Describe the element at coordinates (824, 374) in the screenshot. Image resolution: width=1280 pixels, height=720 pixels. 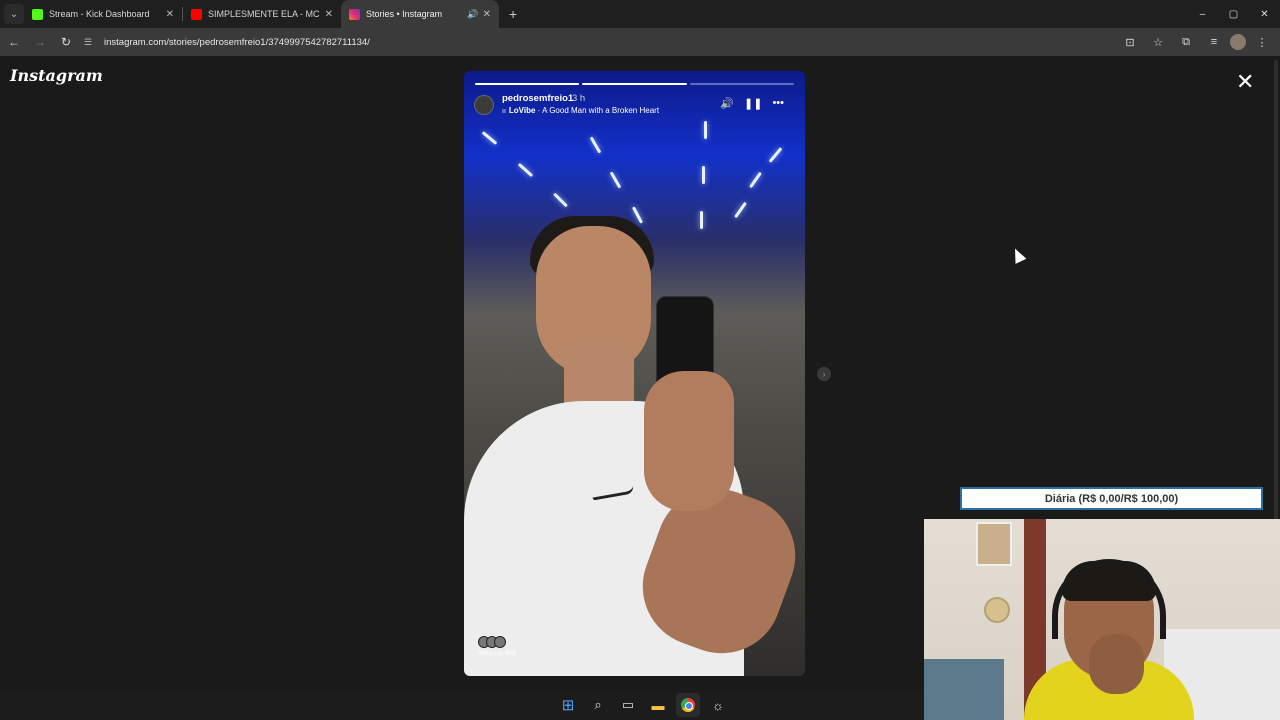
I see `next-story-button: ›` at that location.